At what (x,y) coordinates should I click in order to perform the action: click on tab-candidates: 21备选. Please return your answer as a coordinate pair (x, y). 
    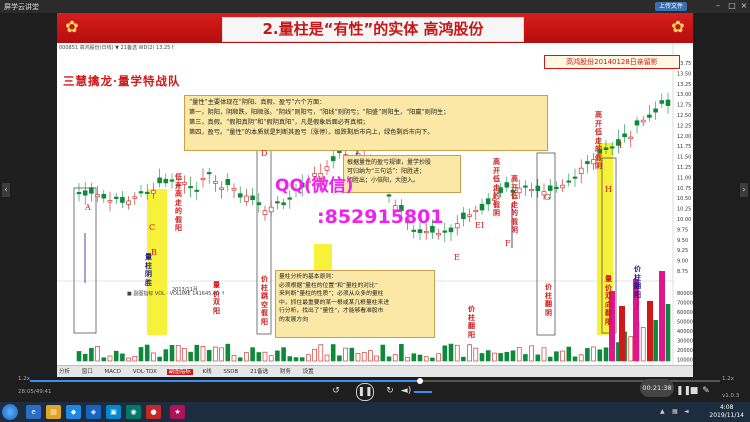
    Looking at the image, I should click on (259, 372).